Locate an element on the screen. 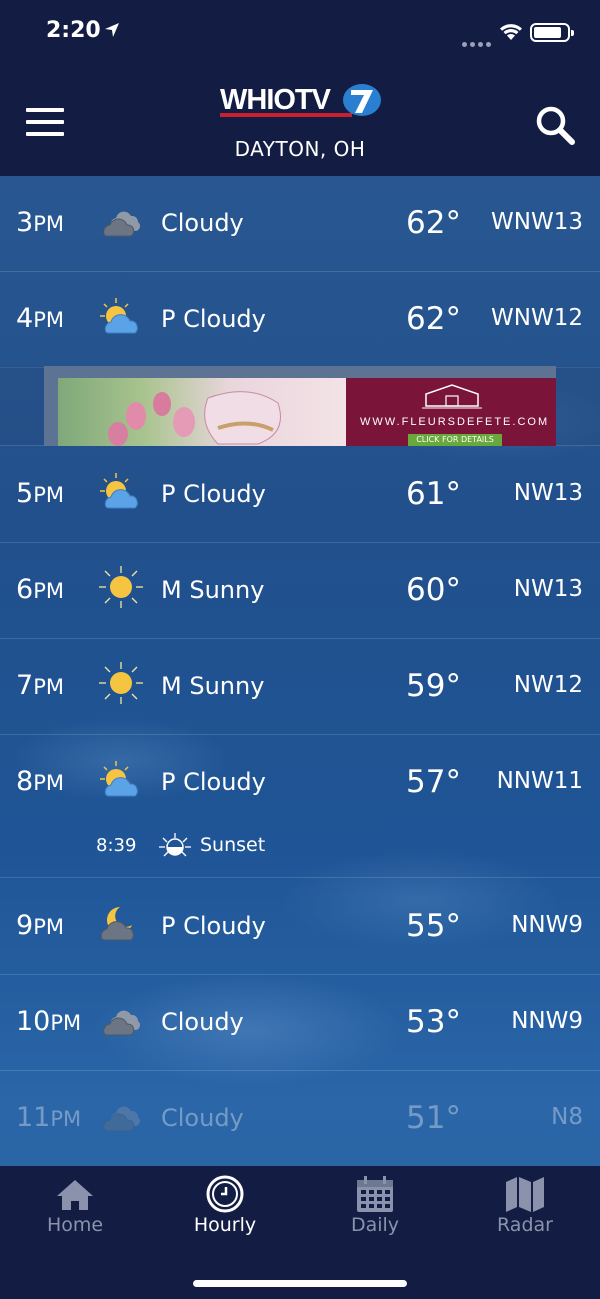  hour-label: 6PM is located at coordinates (40, 589).